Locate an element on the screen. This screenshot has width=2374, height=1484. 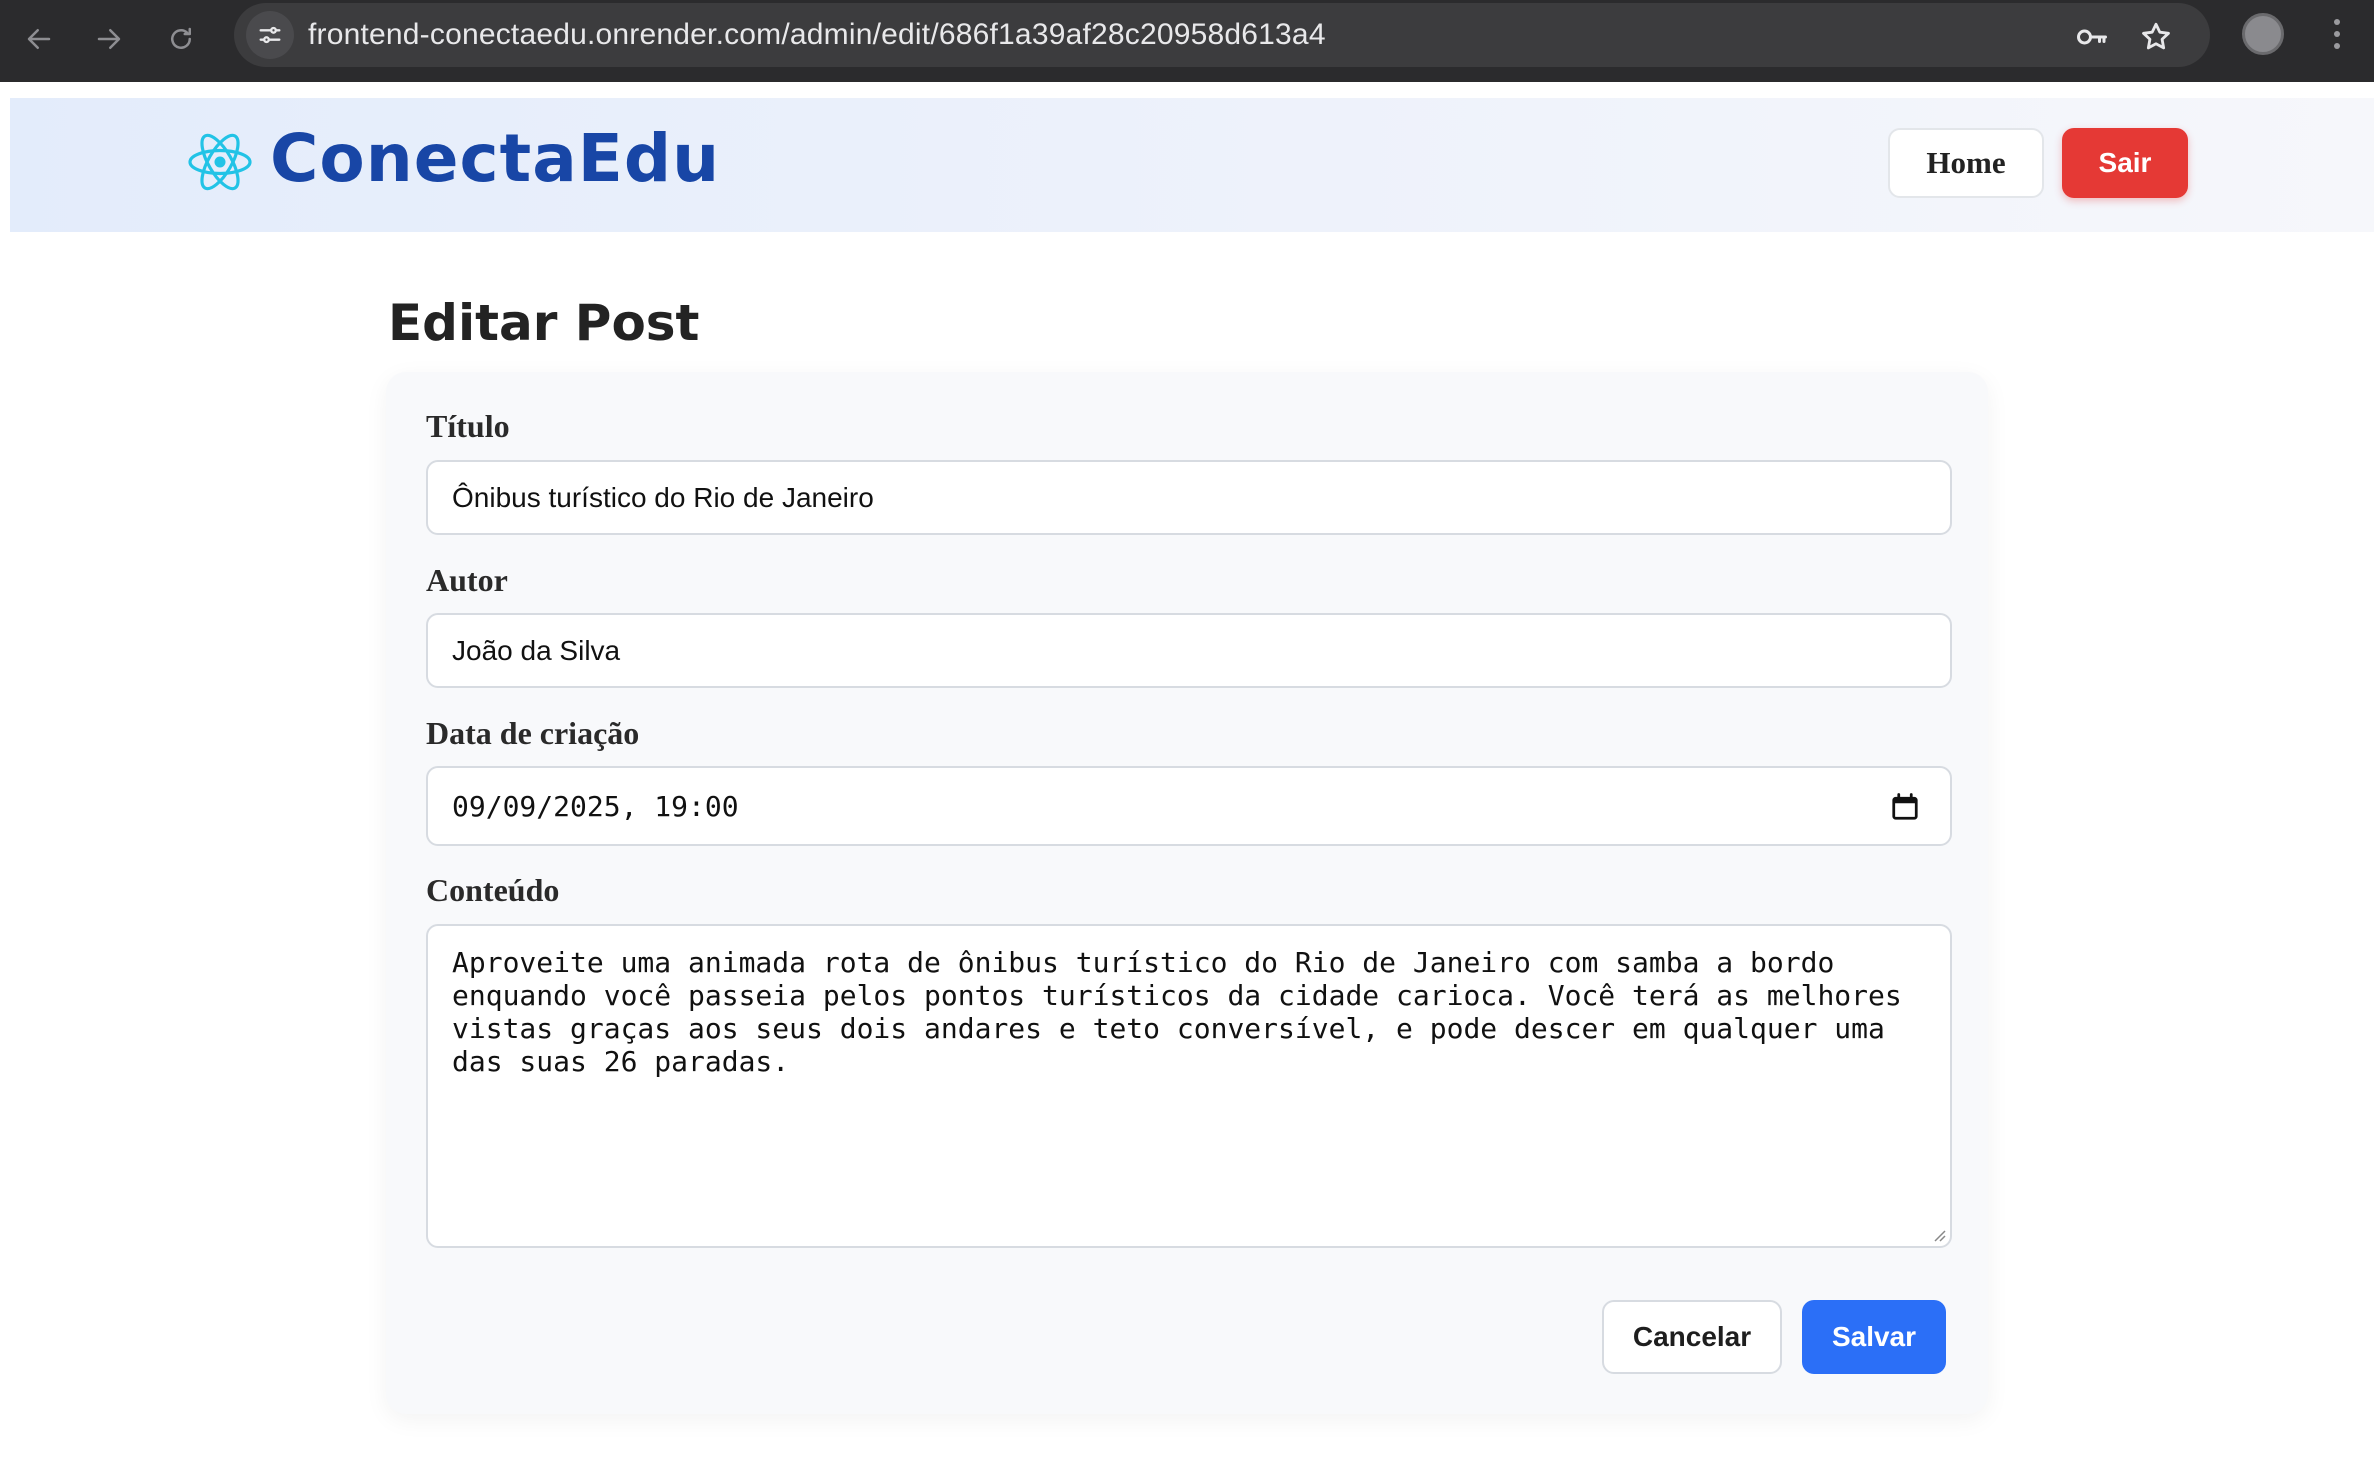
author-label: Autor is located at coordinates (467, 580).